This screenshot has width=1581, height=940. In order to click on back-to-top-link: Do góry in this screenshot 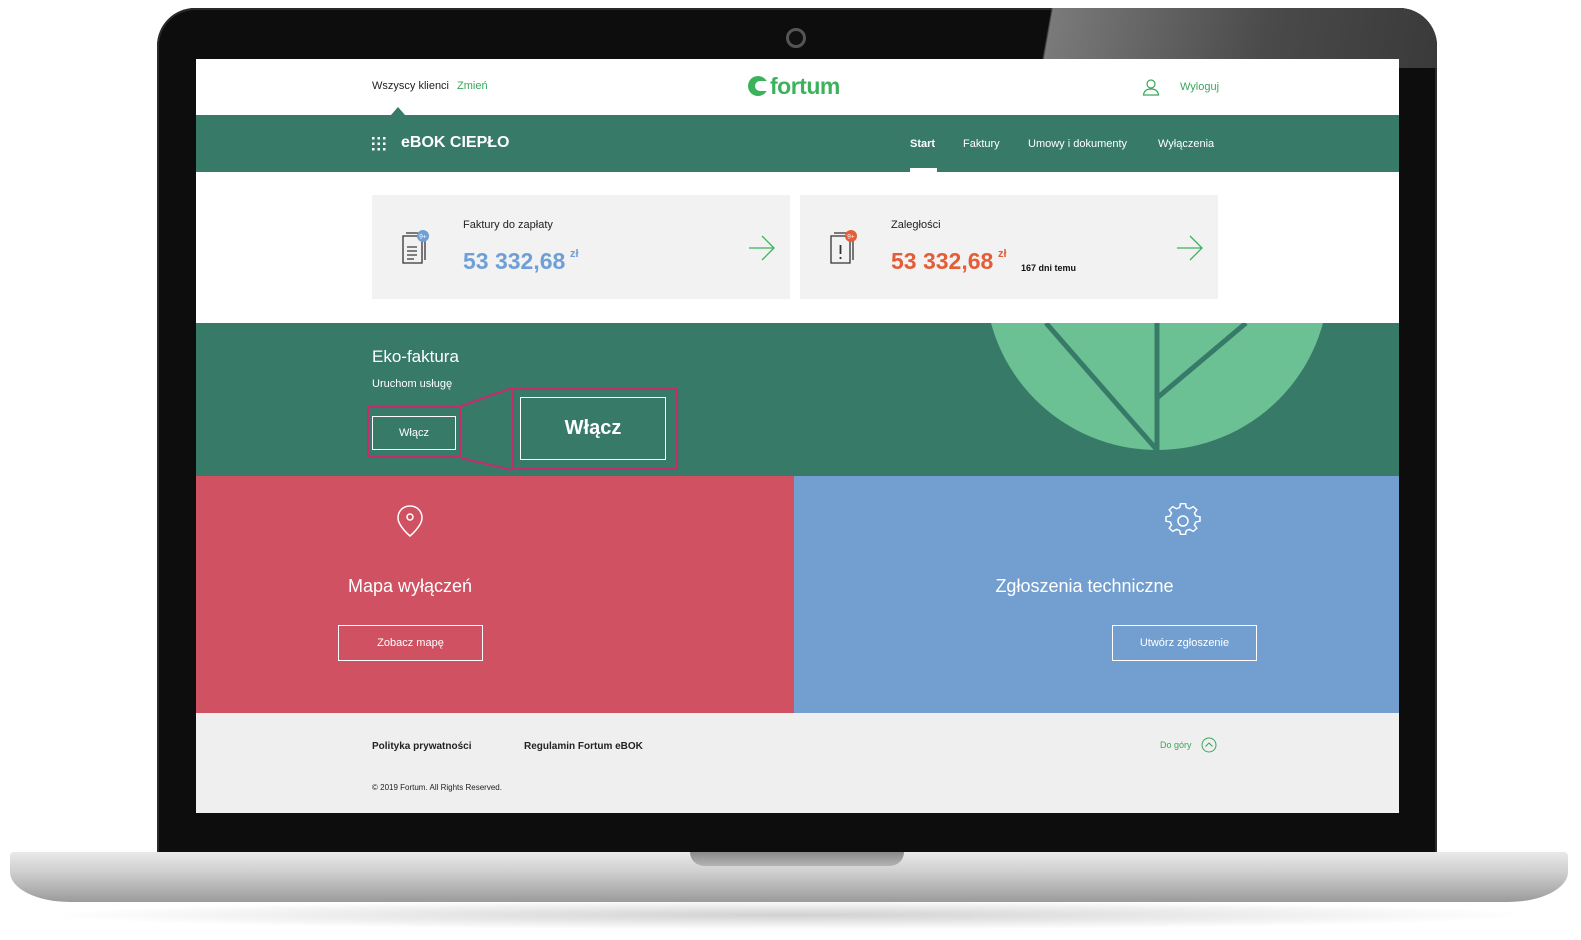, I will do `click(1176, 745)`.